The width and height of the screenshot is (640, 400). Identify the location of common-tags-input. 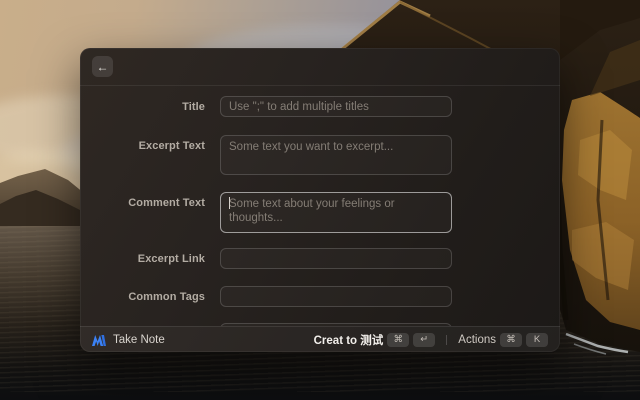
(336, 296).